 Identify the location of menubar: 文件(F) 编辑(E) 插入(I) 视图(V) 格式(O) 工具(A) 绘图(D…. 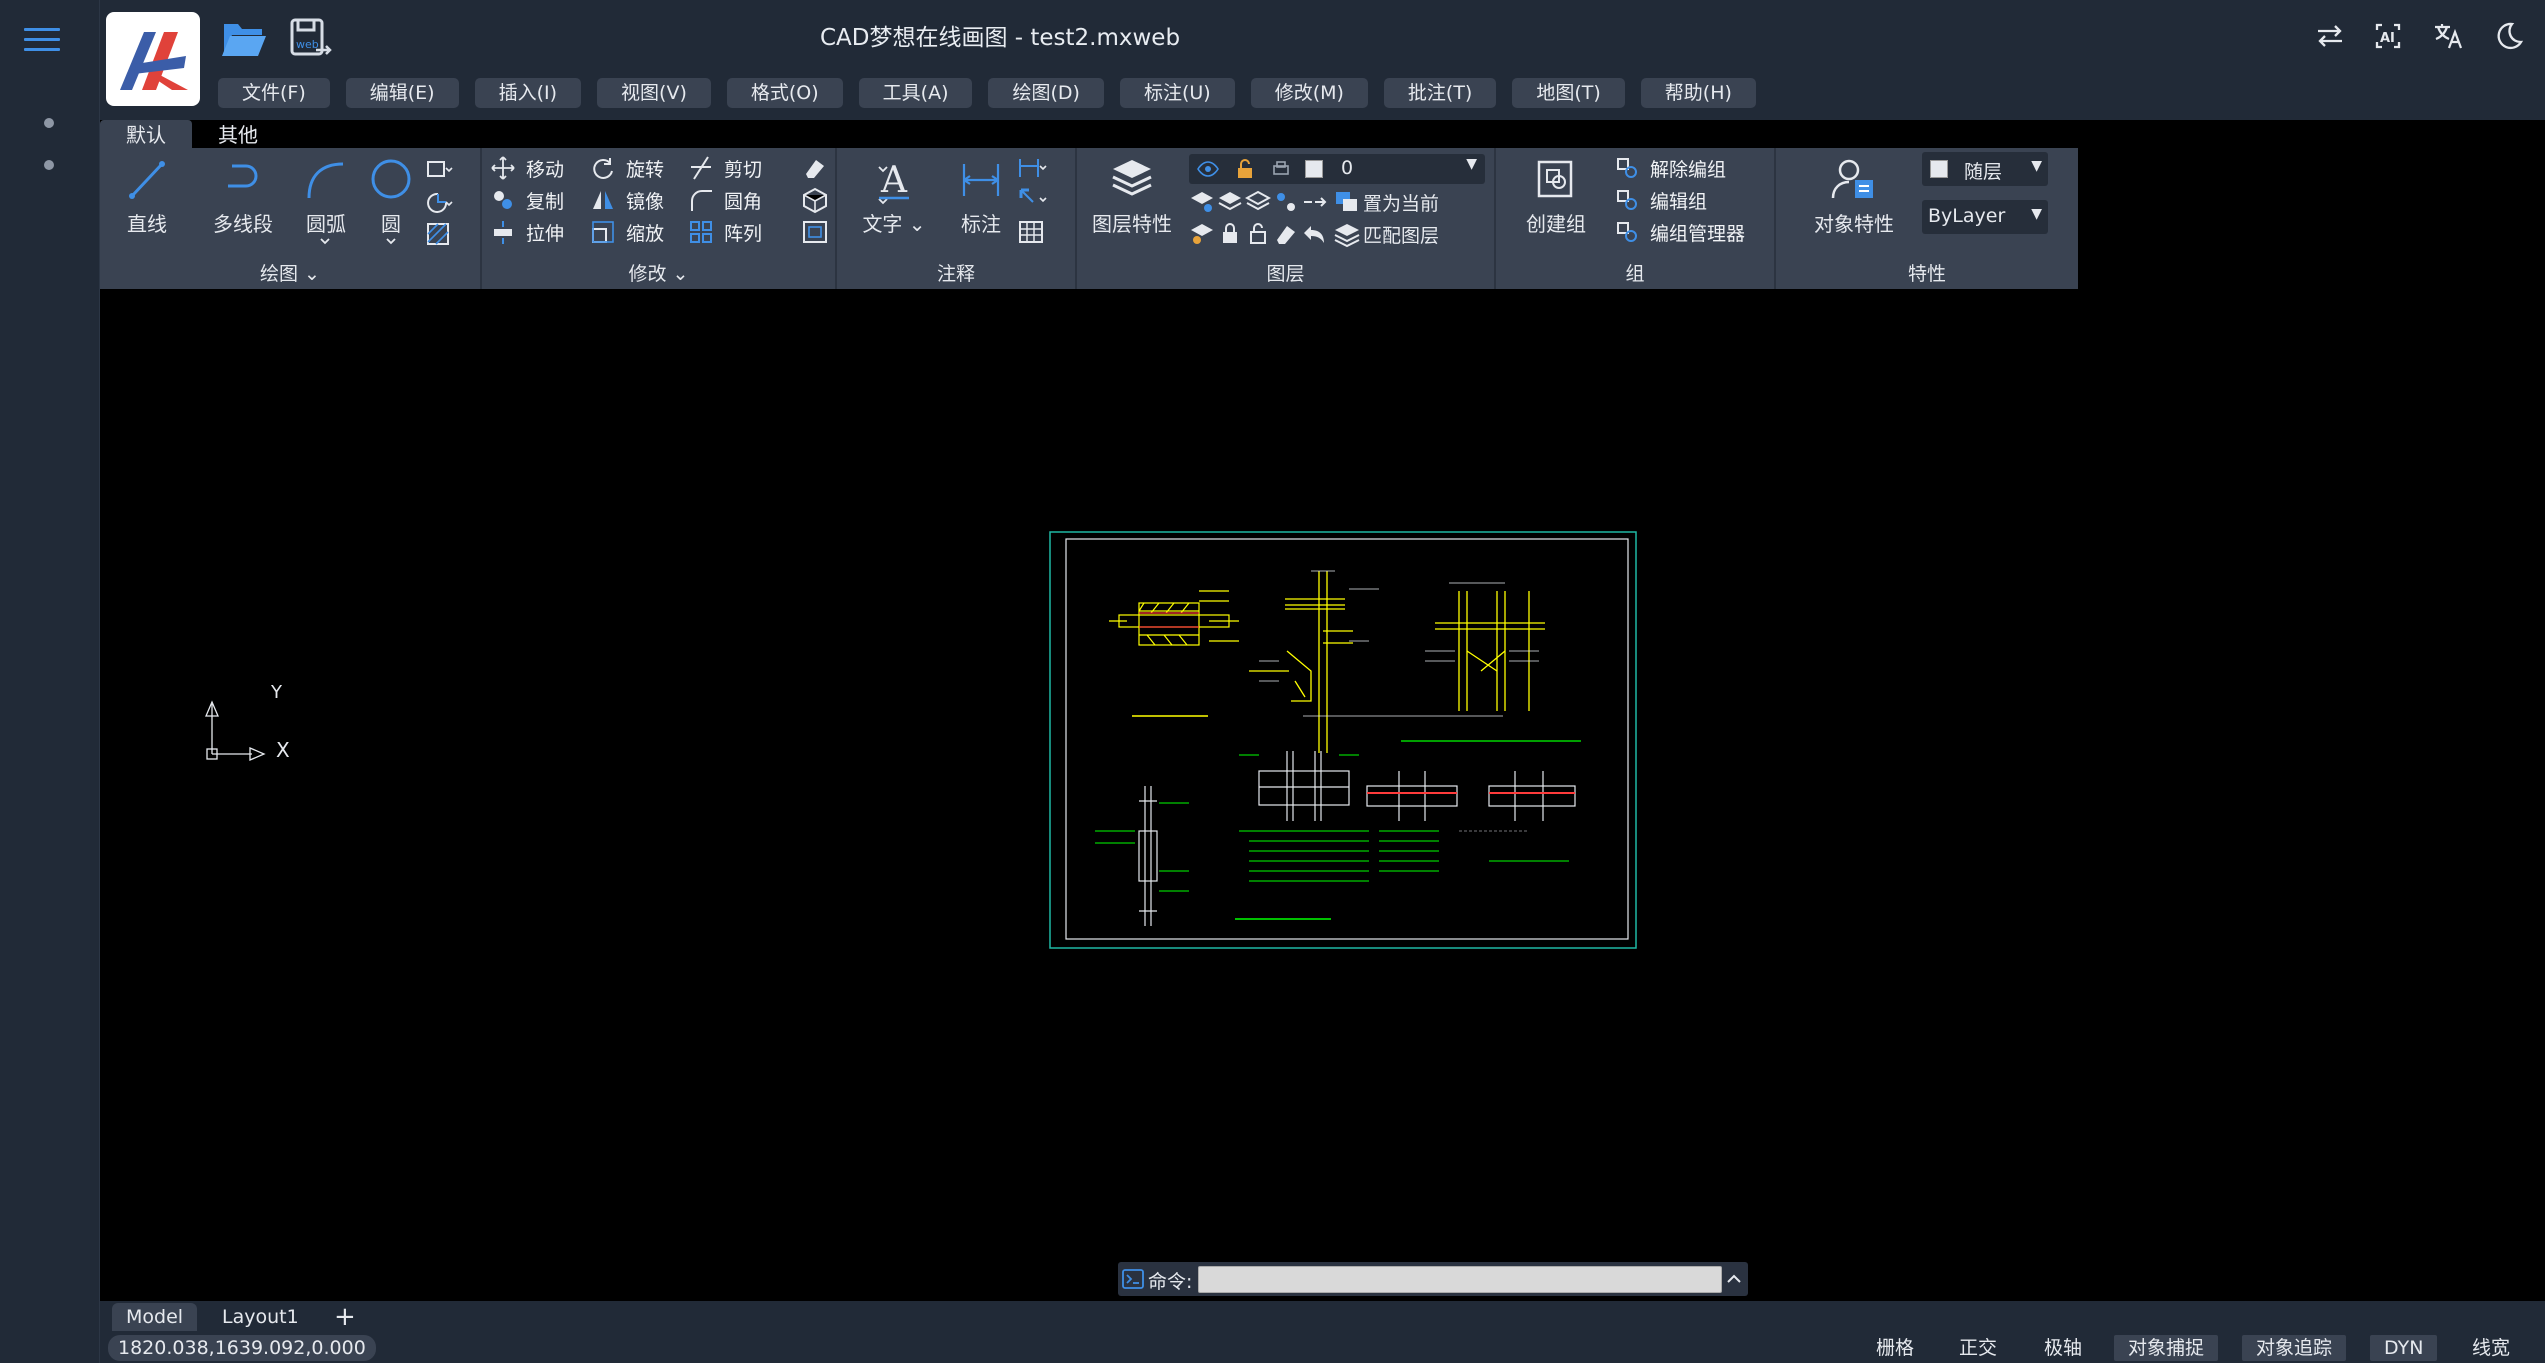
(987, 94).